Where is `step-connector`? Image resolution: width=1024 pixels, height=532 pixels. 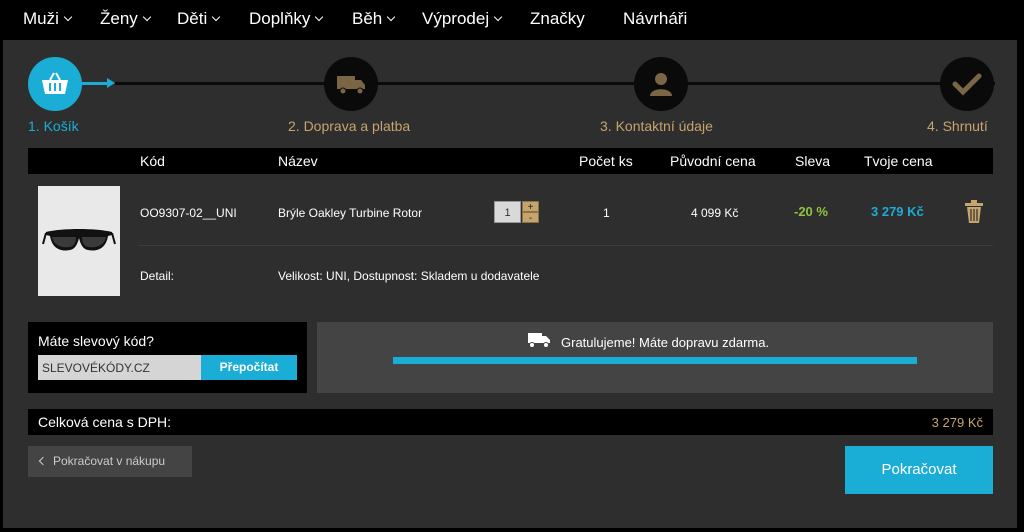
step-connector is located at coordinates (555, 83).